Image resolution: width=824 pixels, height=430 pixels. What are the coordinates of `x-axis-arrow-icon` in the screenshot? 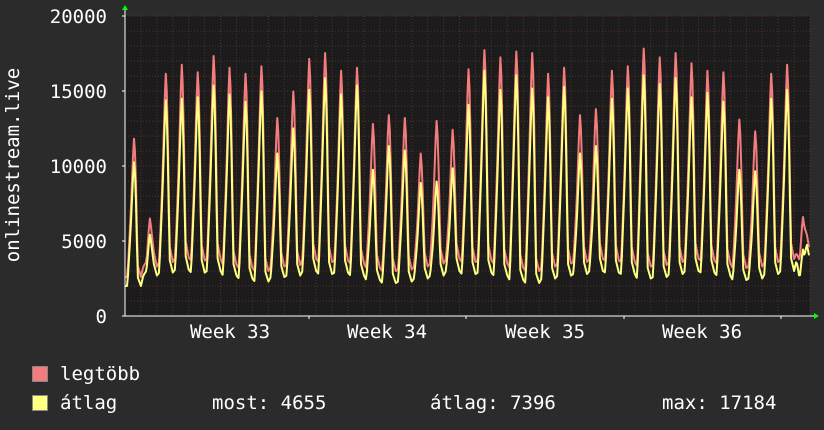 It's located at (816, 316).